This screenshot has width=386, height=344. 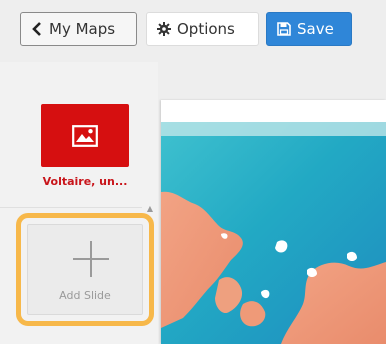 I want to click on save-button: Save, so click(x=309, y=29).